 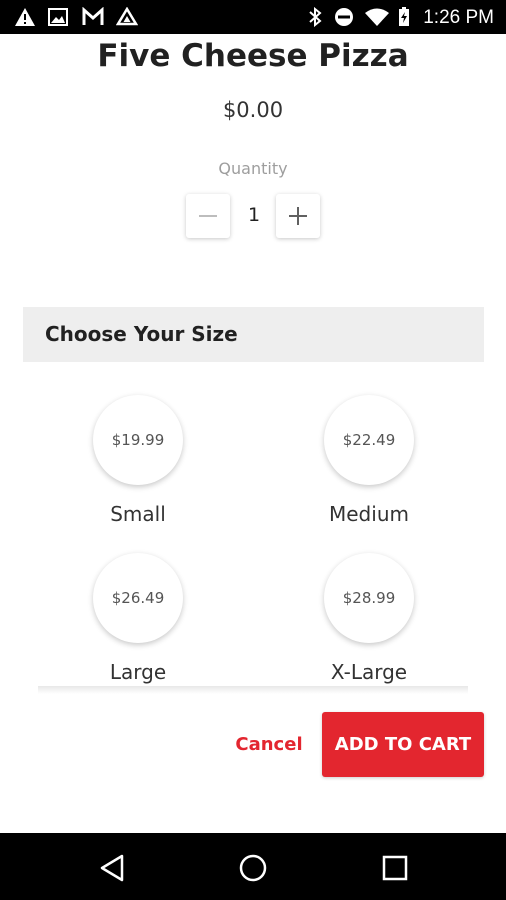 I want to click on size-option-label: Large, so click(x=138, y=672).